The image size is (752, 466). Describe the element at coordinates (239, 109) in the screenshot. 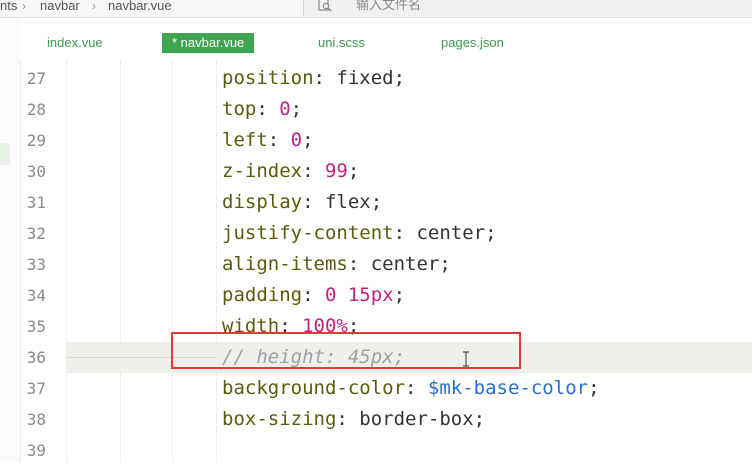

I see `code-token: top` at that location.